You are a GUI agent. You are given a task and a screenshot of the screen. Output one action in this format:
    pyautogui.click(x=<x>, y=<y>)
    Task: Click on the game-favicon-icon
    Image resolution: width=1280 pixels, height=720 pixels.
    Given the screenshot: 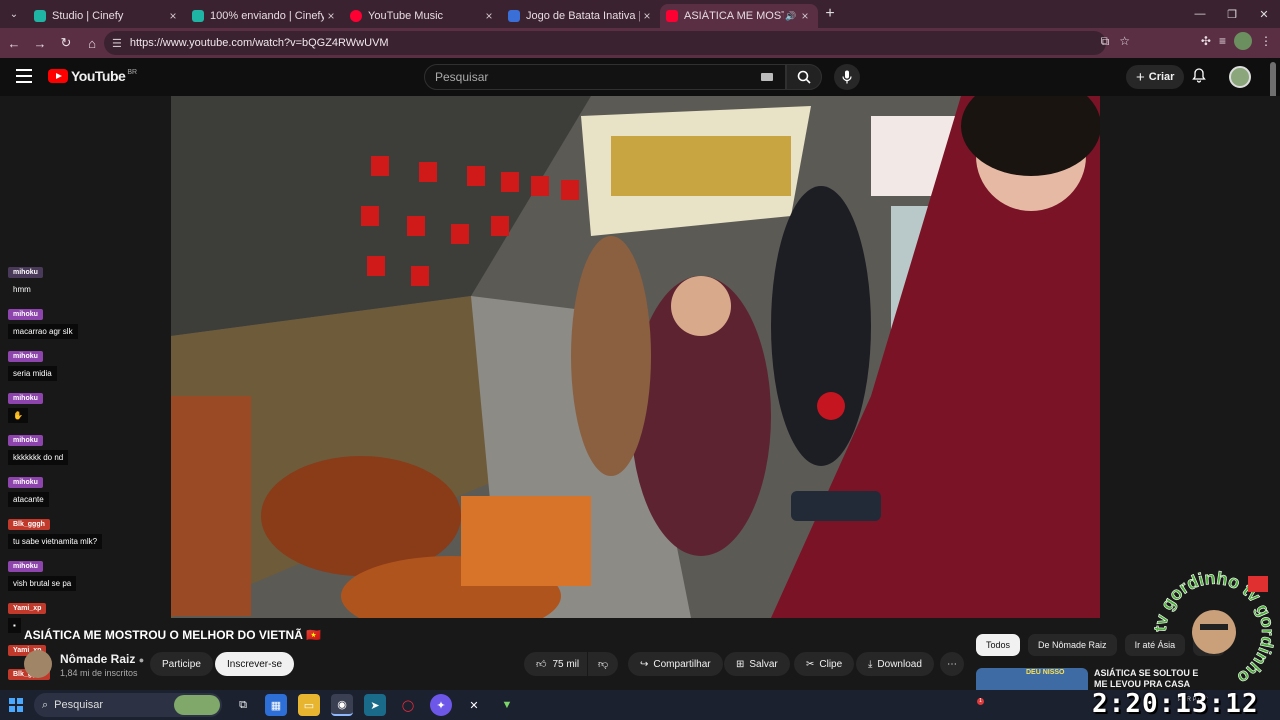 What is the action you would take?
    pyautogui.click(x=514, y=16)
    